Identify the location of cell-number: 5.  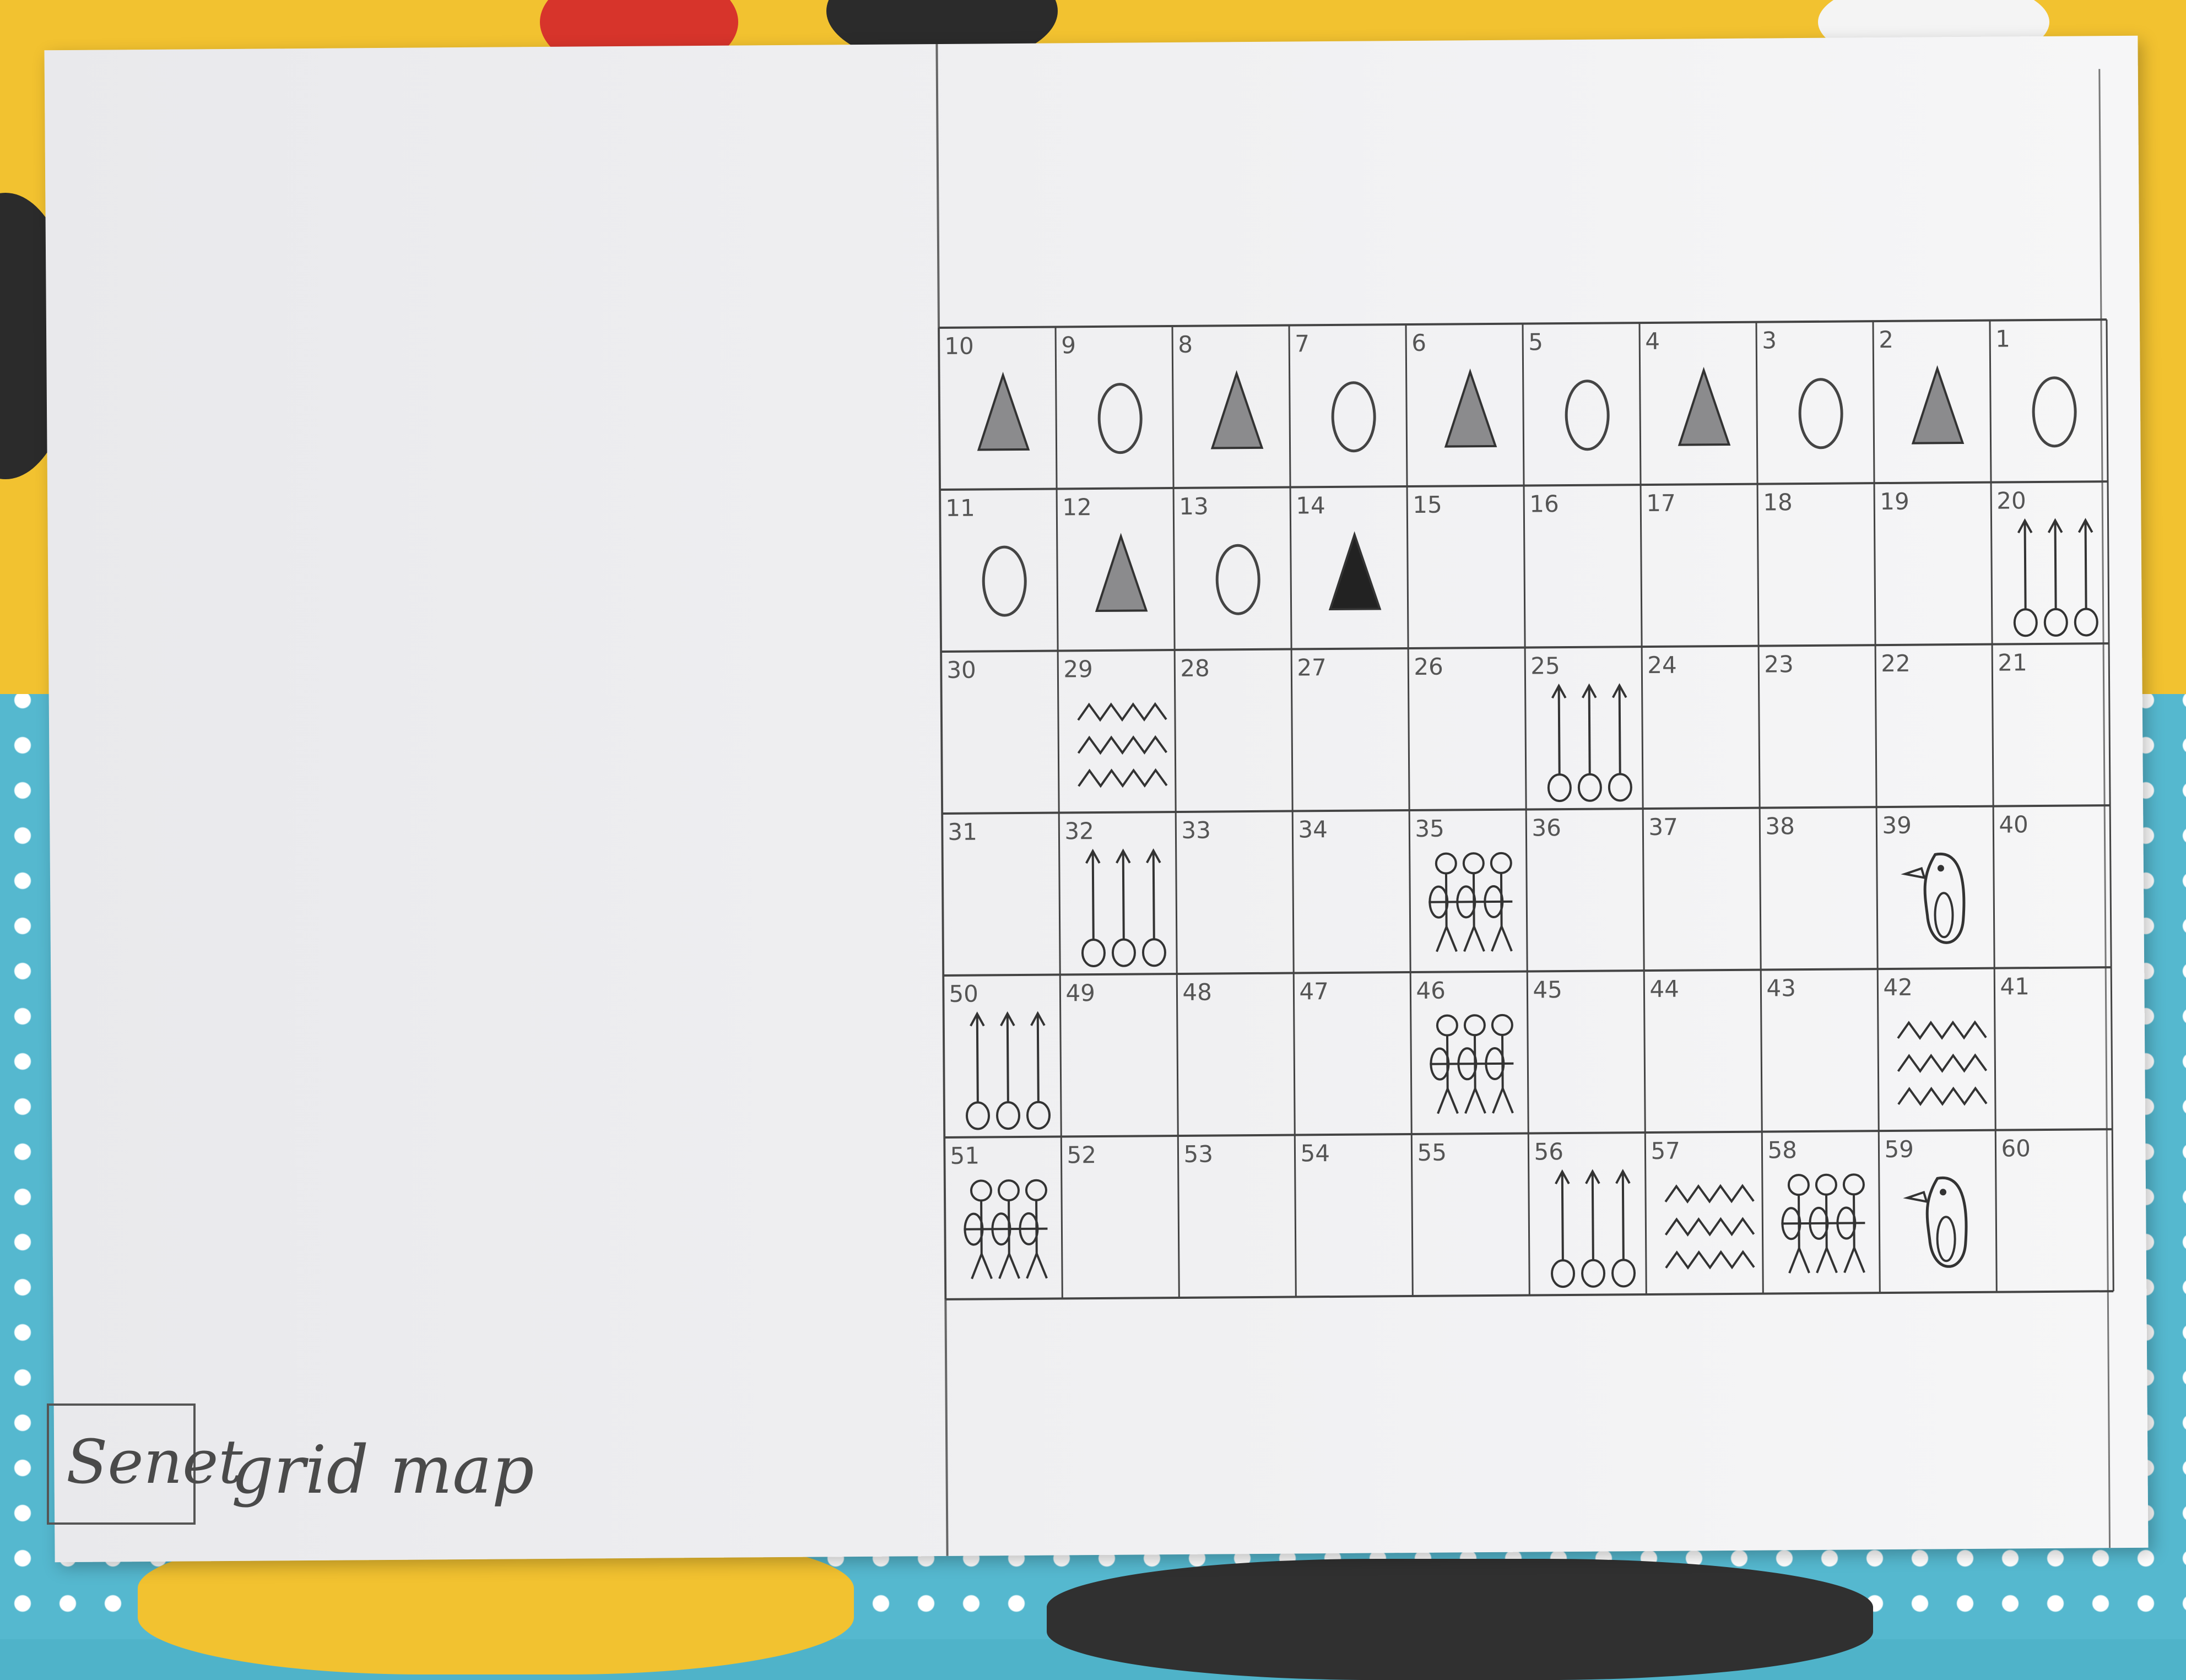
(1535, 341).